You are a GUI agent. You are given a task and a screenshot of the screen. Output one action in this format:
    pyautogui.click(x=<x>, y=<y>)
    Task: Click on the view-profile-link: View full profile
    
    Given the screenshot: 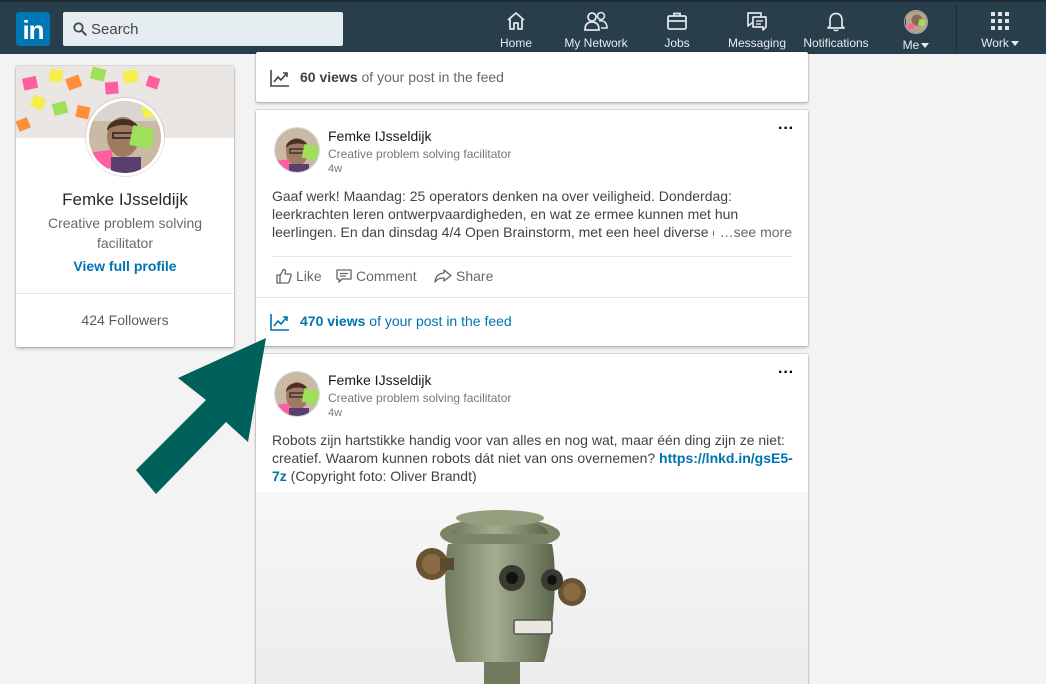 What is the action you would take?
    pyautogui.click(x=125, y=266)
    